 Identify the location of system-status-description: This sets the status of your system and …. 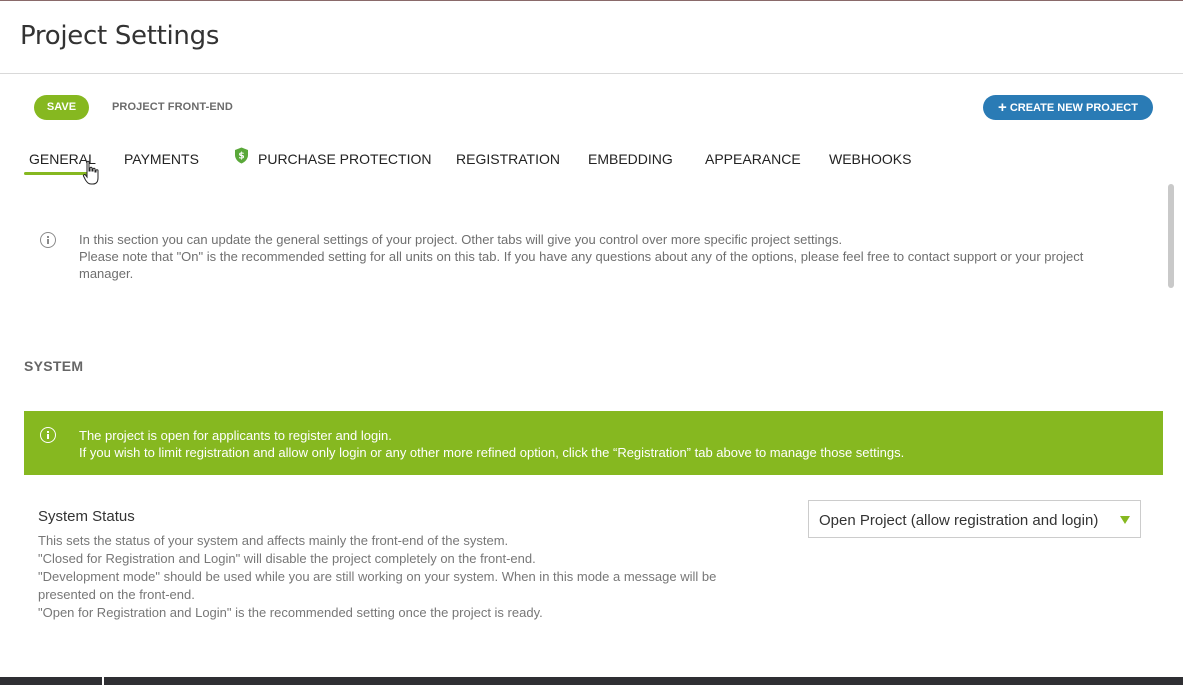
(403, 577).